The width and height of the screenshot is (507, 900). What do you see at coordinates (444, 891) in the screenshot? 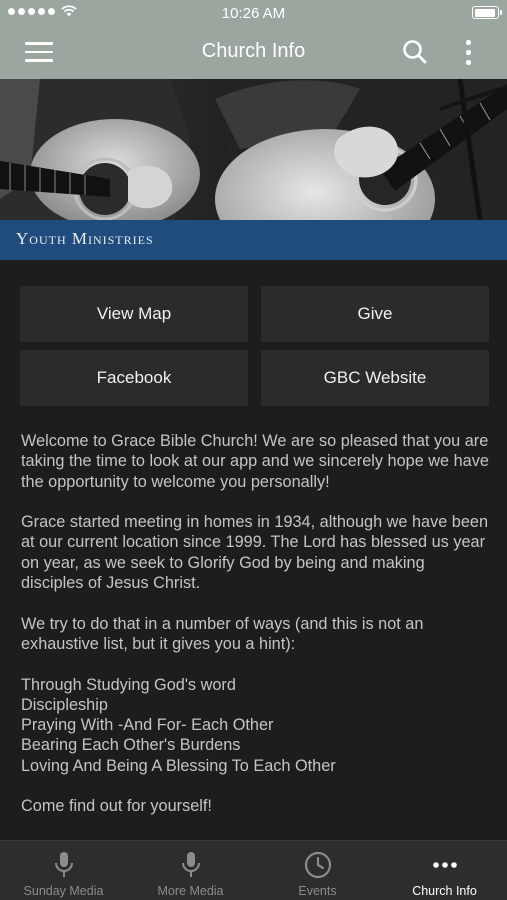
I see `tab-label: Church Info` at bounding box center [444, 891].